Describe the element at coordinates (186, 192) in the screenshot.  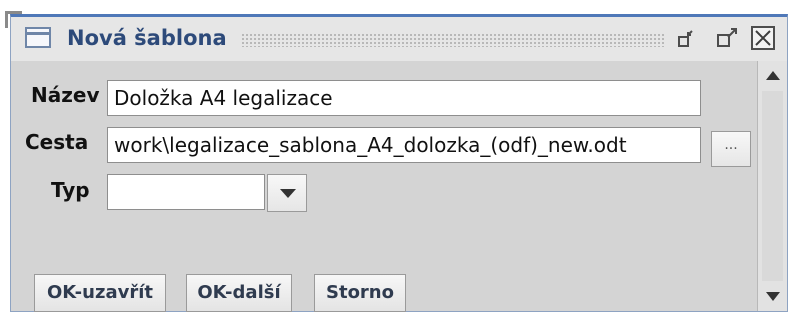
I see `type-select` at that location.